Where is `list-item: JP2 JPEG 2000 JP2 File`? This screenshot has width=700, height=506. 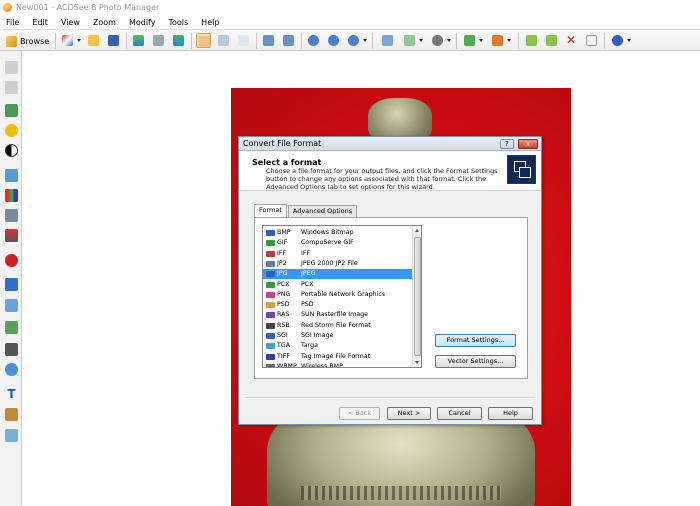 list-item: JP2 JPEG 2000 JP2 File is located at coordinates (338, 264).